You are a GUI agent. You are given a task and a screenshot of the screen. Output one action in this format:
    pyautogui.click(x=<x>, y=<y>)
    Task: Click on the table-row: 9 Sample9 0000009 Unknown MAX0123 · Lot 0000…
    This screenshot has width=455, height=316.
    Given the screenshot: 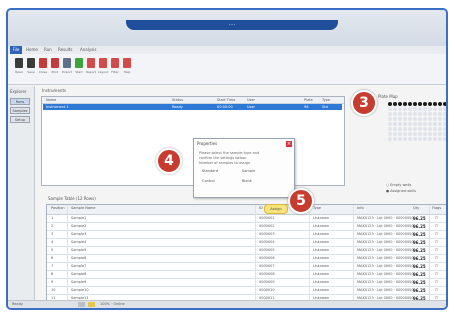 What is the action you would take?
    pyautogui.click(x=246, y=283)
    